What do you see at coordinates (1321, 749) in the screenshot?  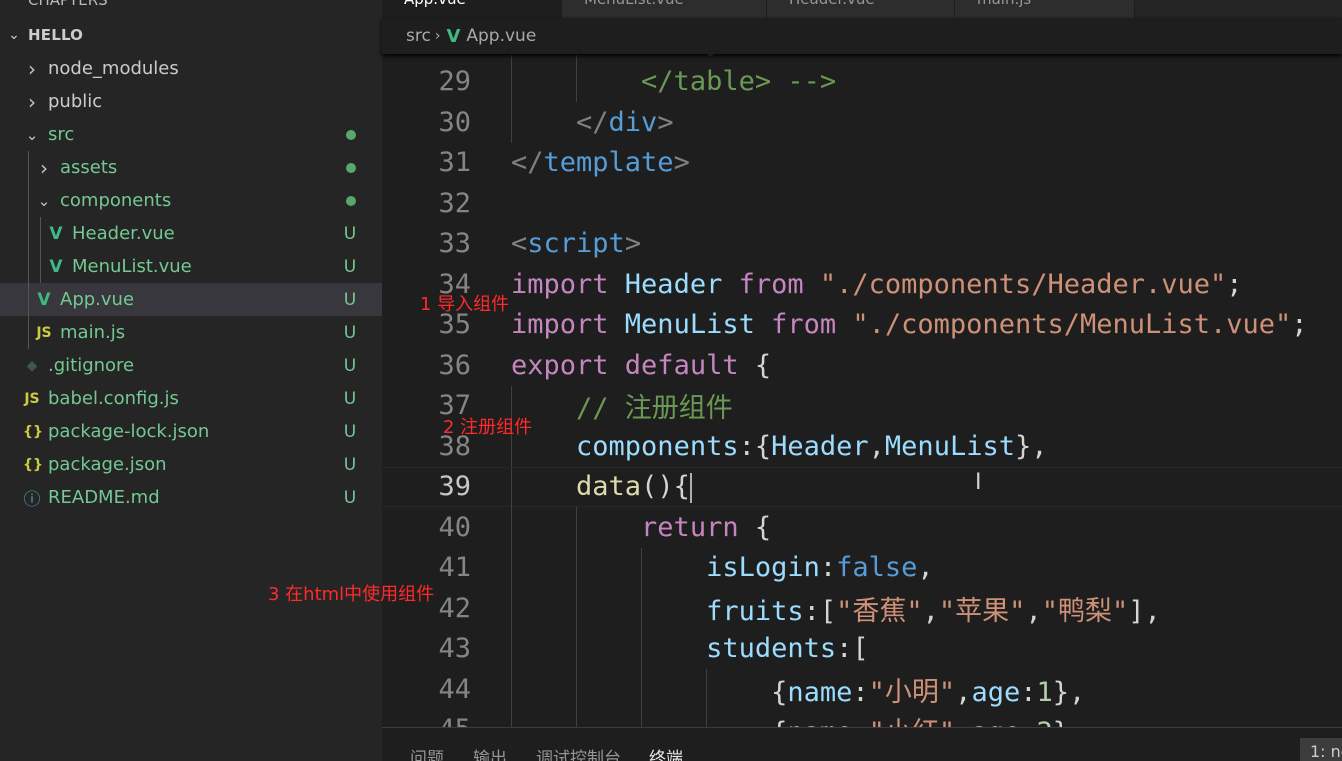 I see `terminal-select: 1: node` at bounding box center [1321, 749].